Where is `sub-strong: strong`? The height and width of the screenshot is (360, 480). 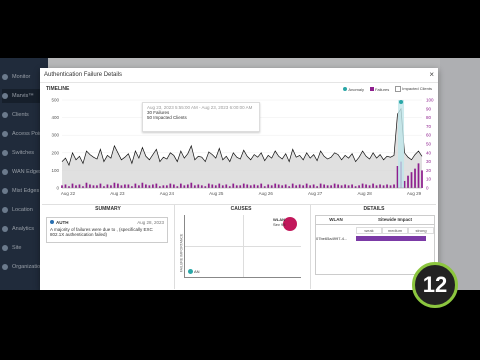
sub-strong: strong is located at coordinates (421, 230).